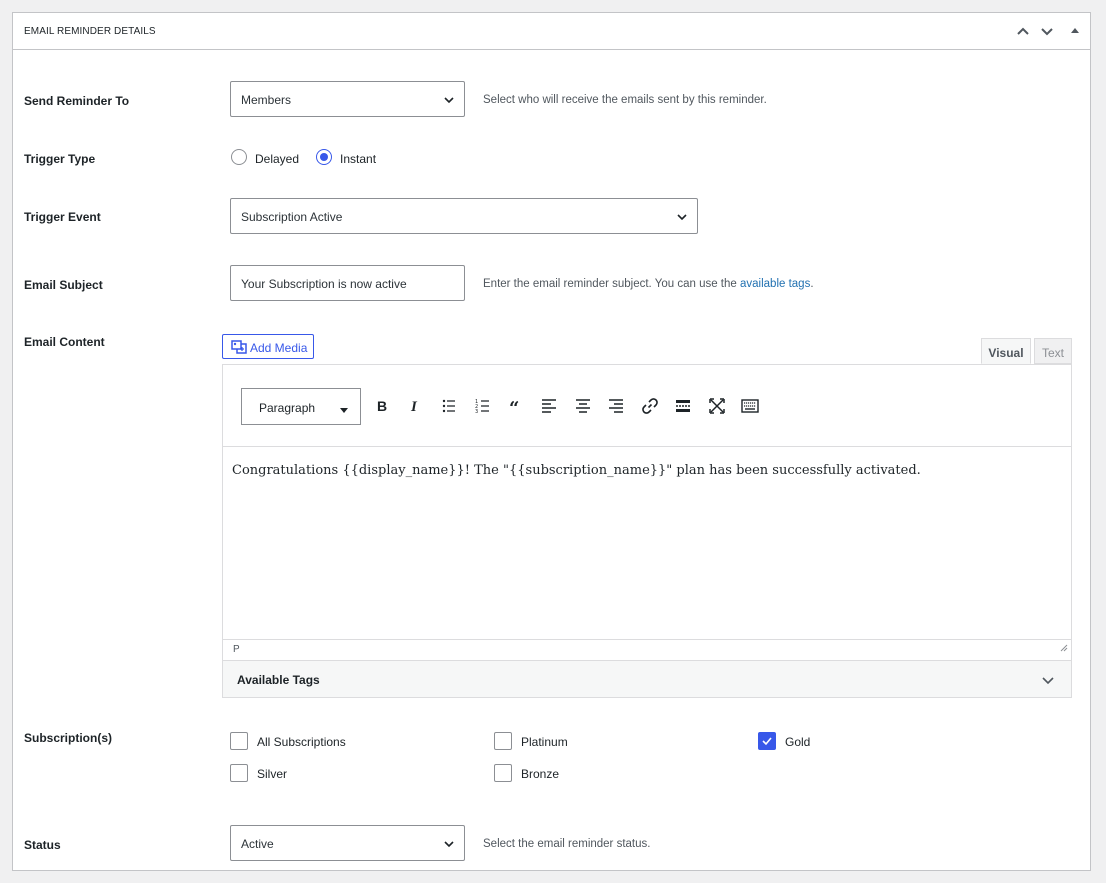  I want to click on move-up-icon, so click(1023, 31).